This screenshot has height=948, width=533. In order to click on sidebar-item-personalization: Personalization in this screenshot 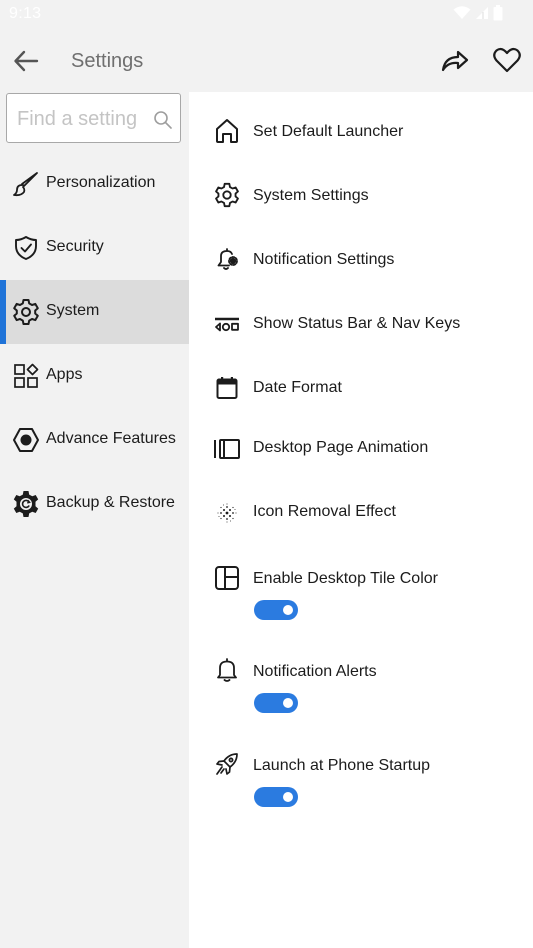, I will do `click(94, 184)`.